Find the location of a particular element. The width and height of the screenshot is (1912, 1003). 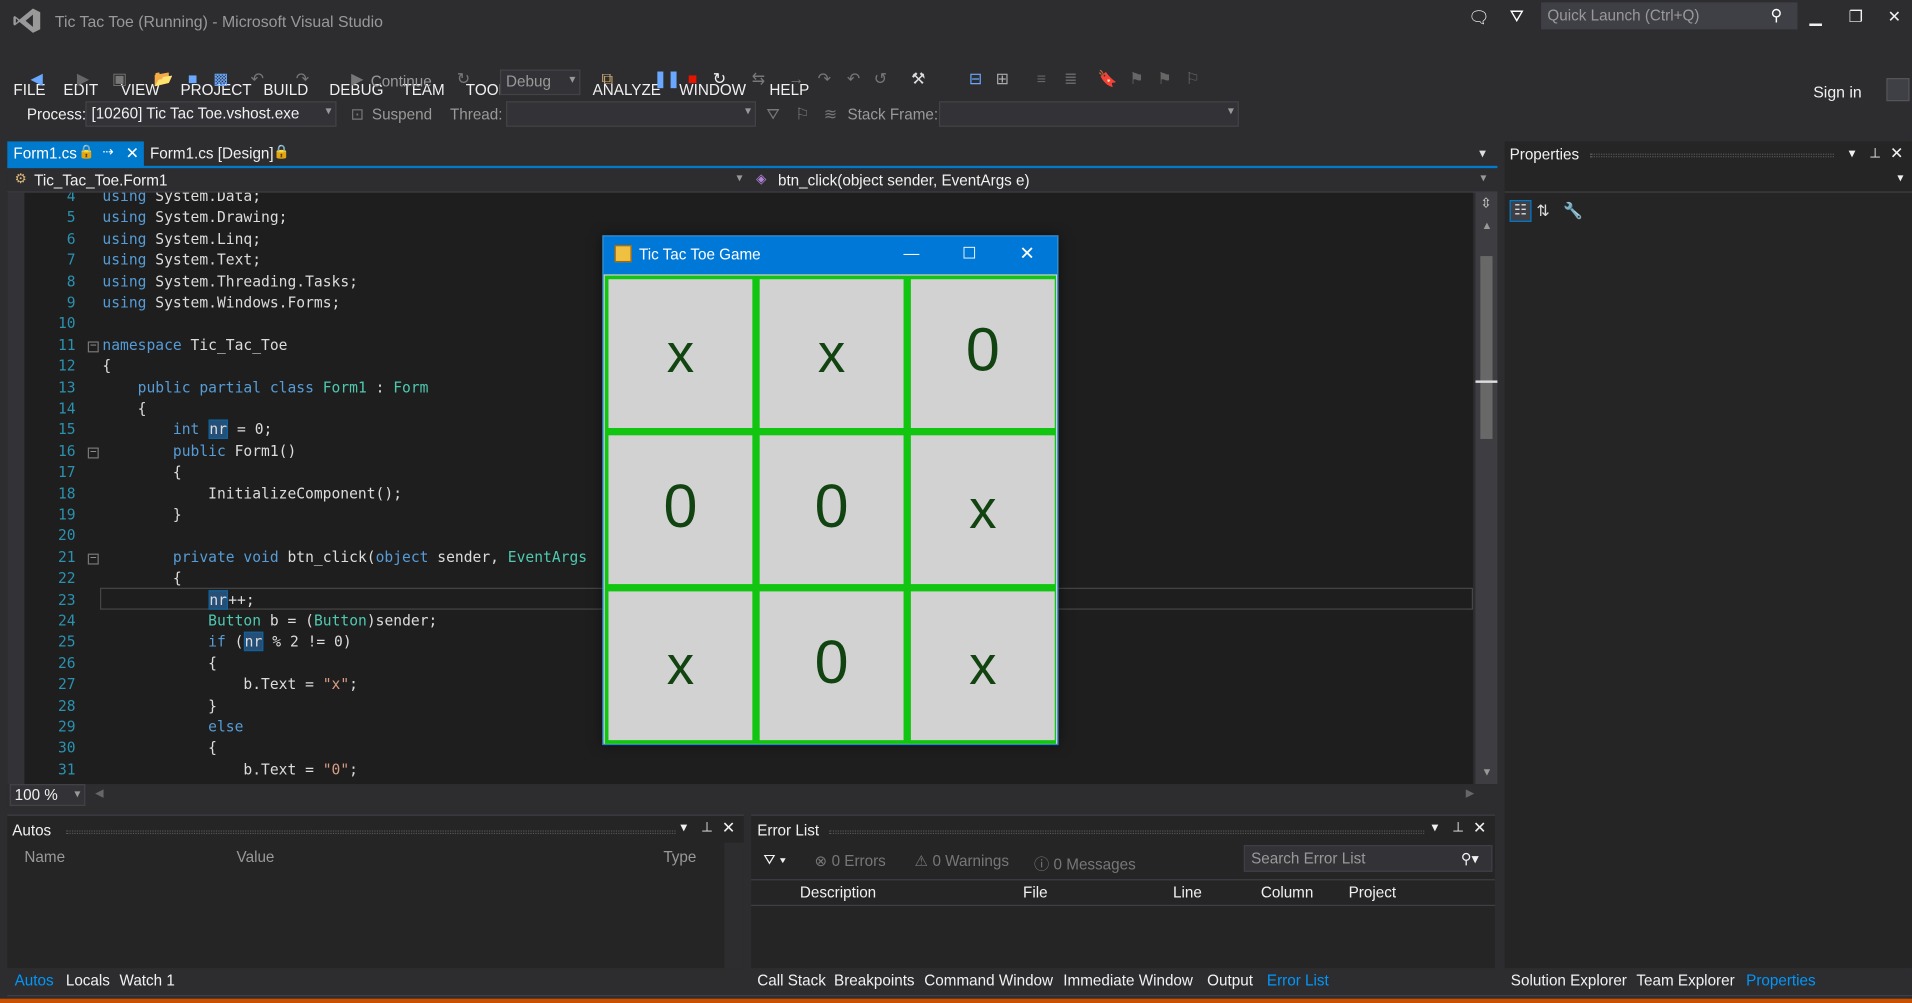

save-all-icon: ▩ is located at coordinates (221, 80).